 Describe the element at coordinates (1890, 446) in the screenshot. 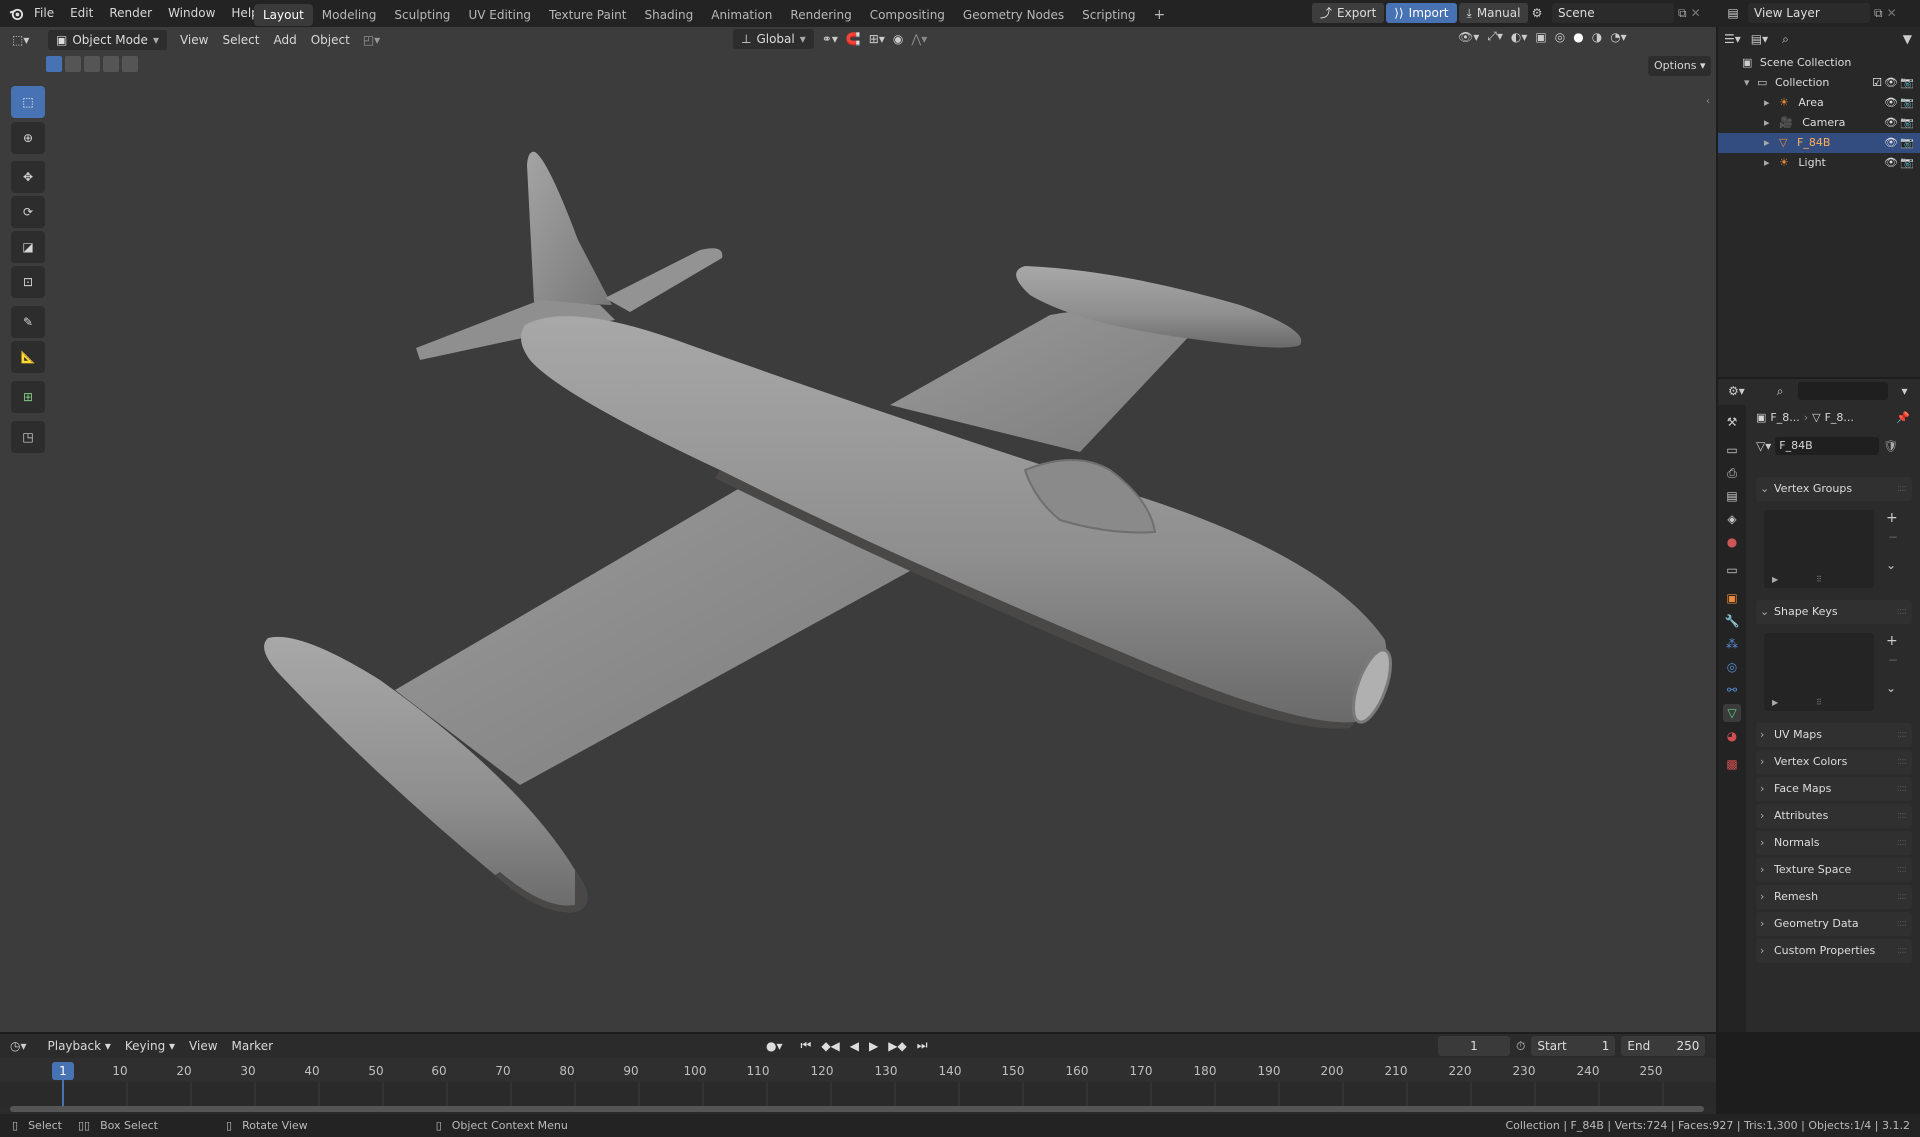

I see `fake-user-icon: 🛡` at that location.